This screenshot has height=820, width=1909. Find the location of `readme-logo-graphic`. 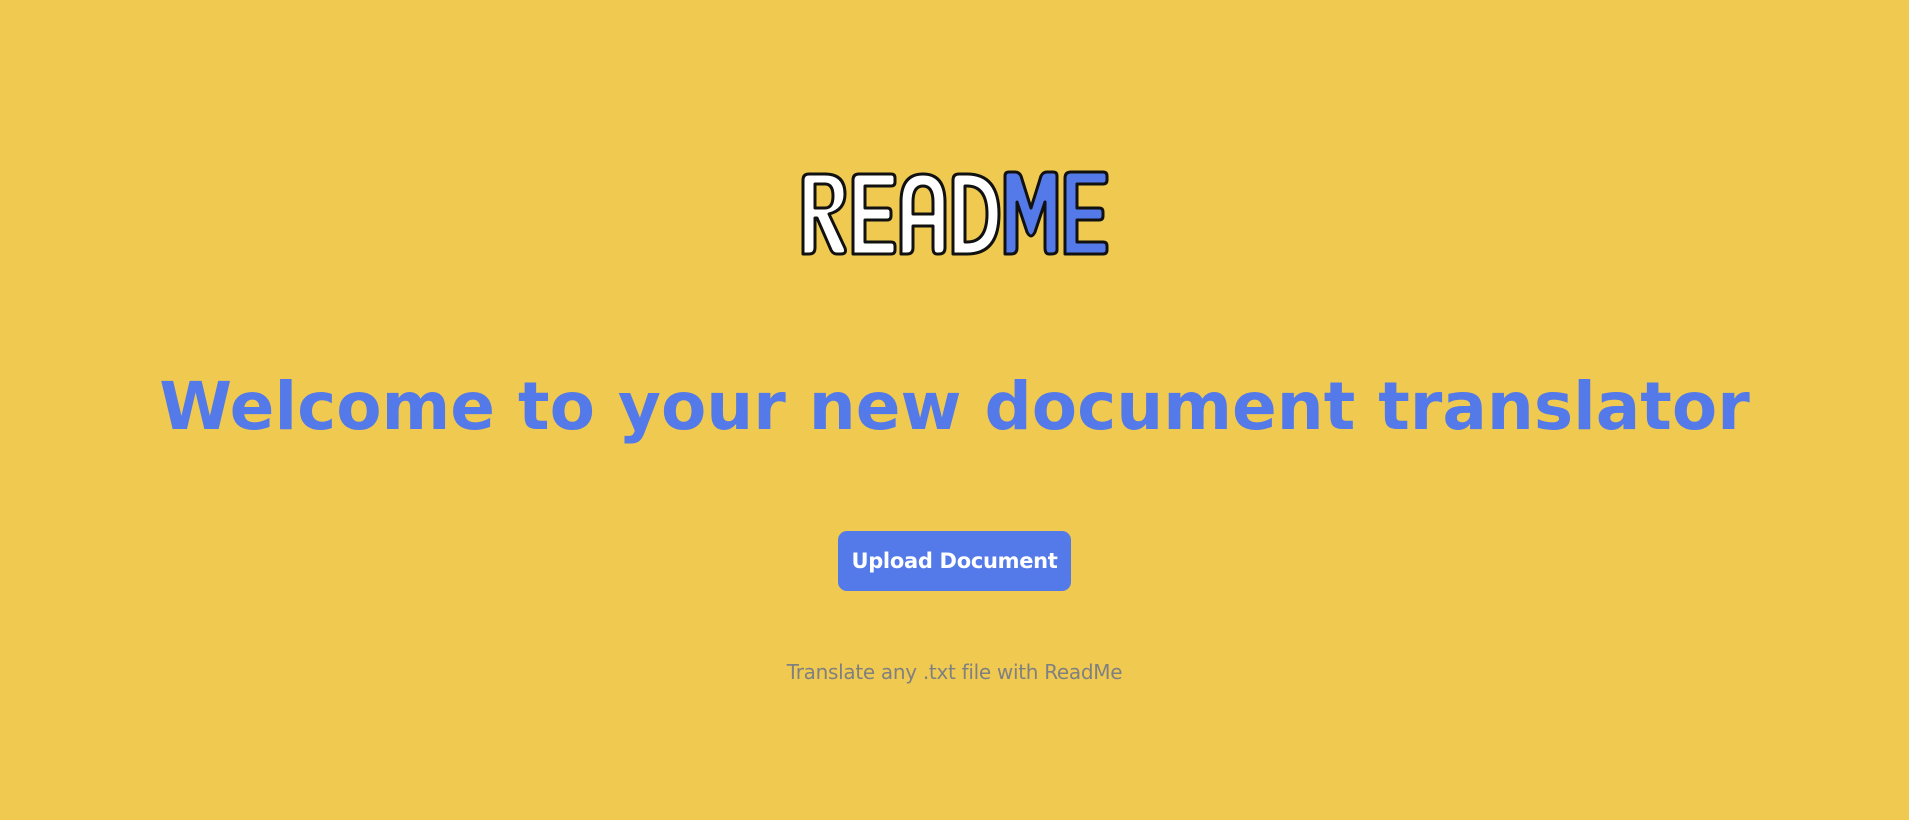

readme-logo-graphic is located at coordinates (954, 213).